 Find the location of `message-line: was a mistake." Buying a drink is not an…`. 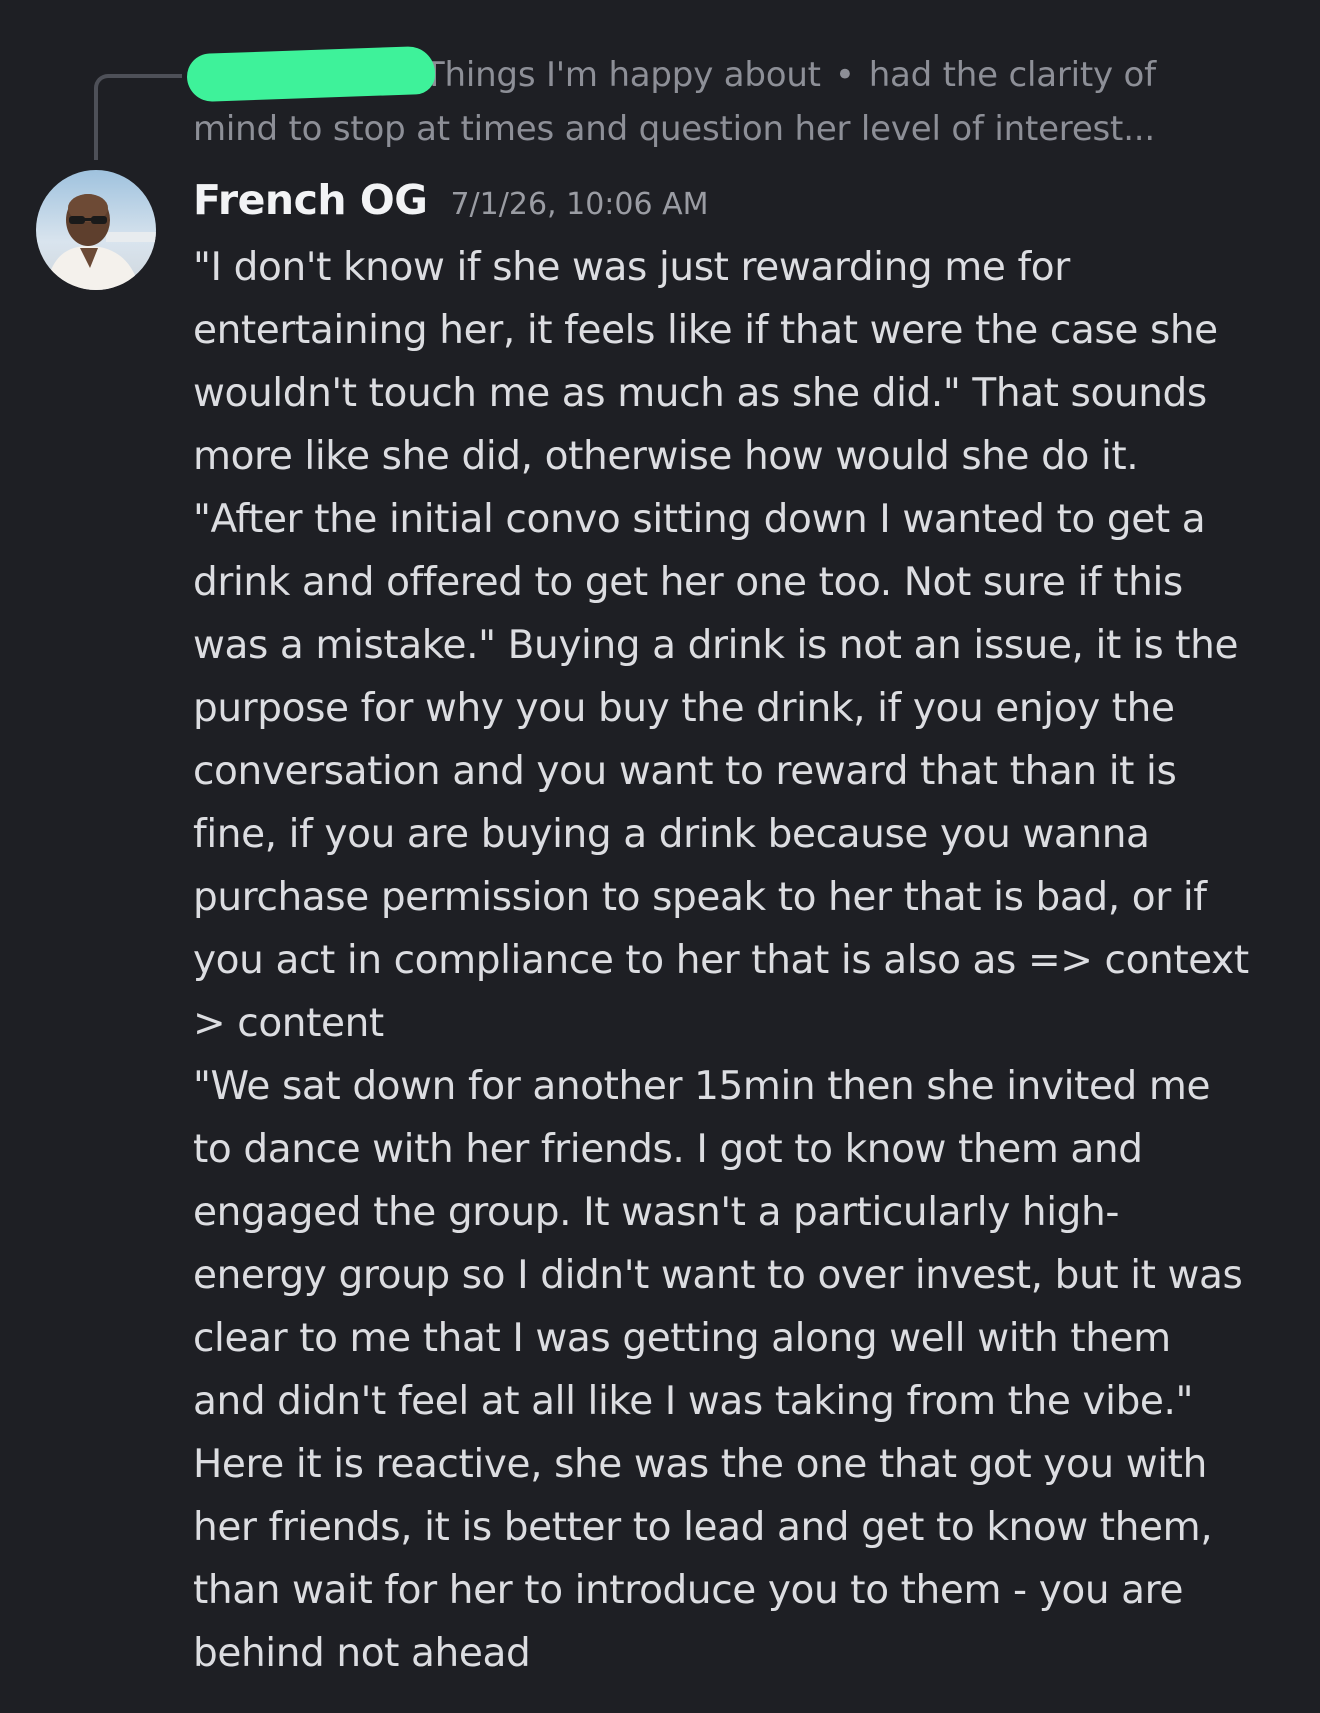

message-line: was a mistake." Buying a drink is not an… is located at coordinates (716, 645).